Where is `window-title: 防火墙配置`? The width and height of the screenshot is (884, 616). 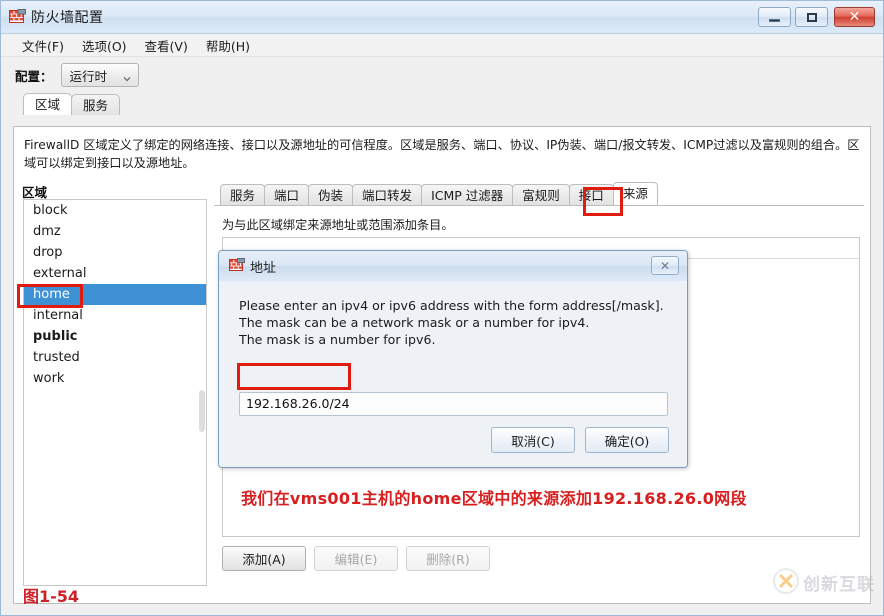
window-title: 防火墙配置 is located at coordinates (67, 18).